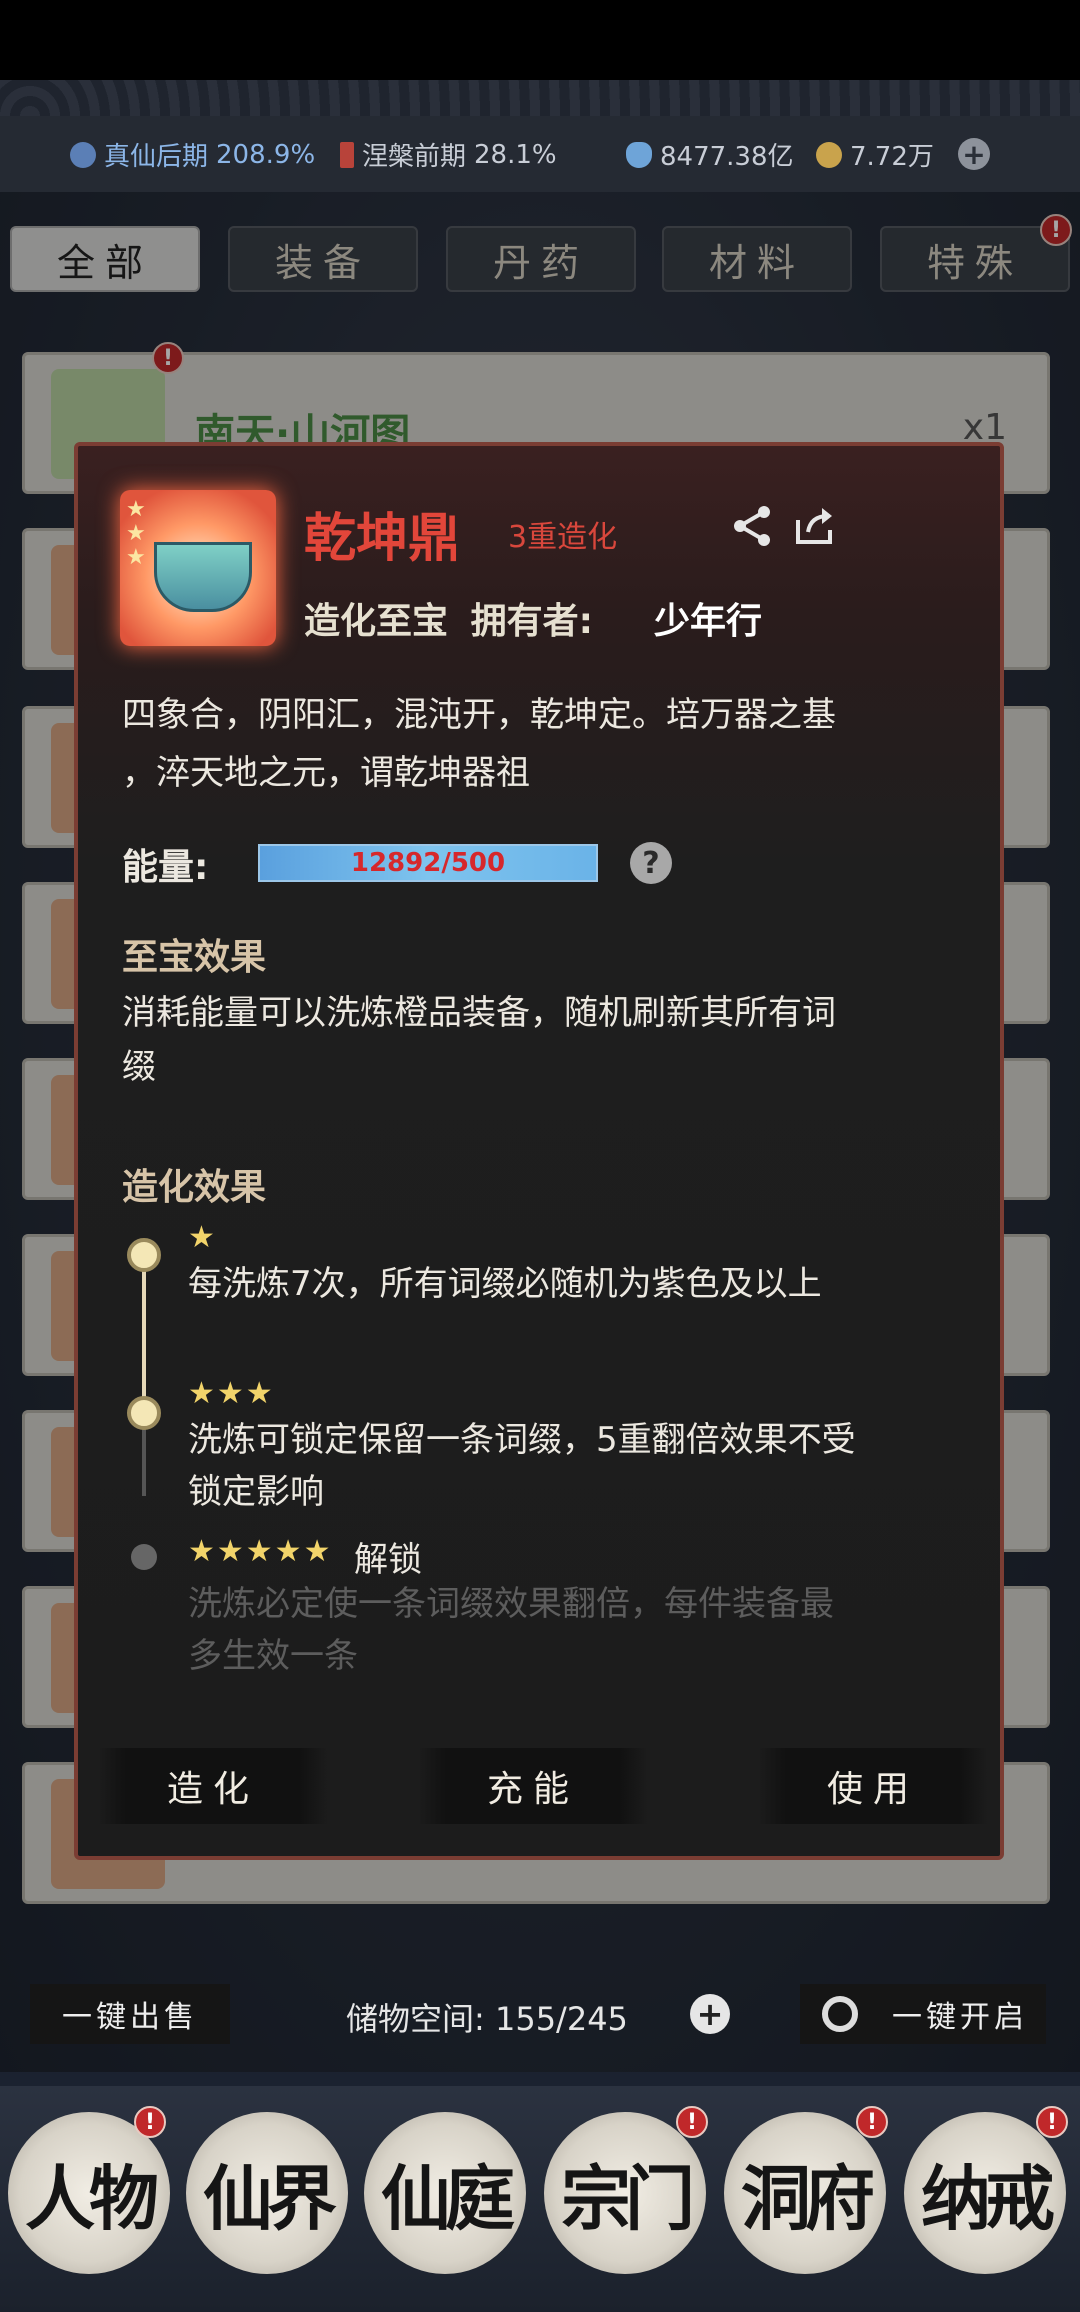 This screenshot has height=2312, width=1080. I want to click on coin-value: 7.72万, so click(892, 157).